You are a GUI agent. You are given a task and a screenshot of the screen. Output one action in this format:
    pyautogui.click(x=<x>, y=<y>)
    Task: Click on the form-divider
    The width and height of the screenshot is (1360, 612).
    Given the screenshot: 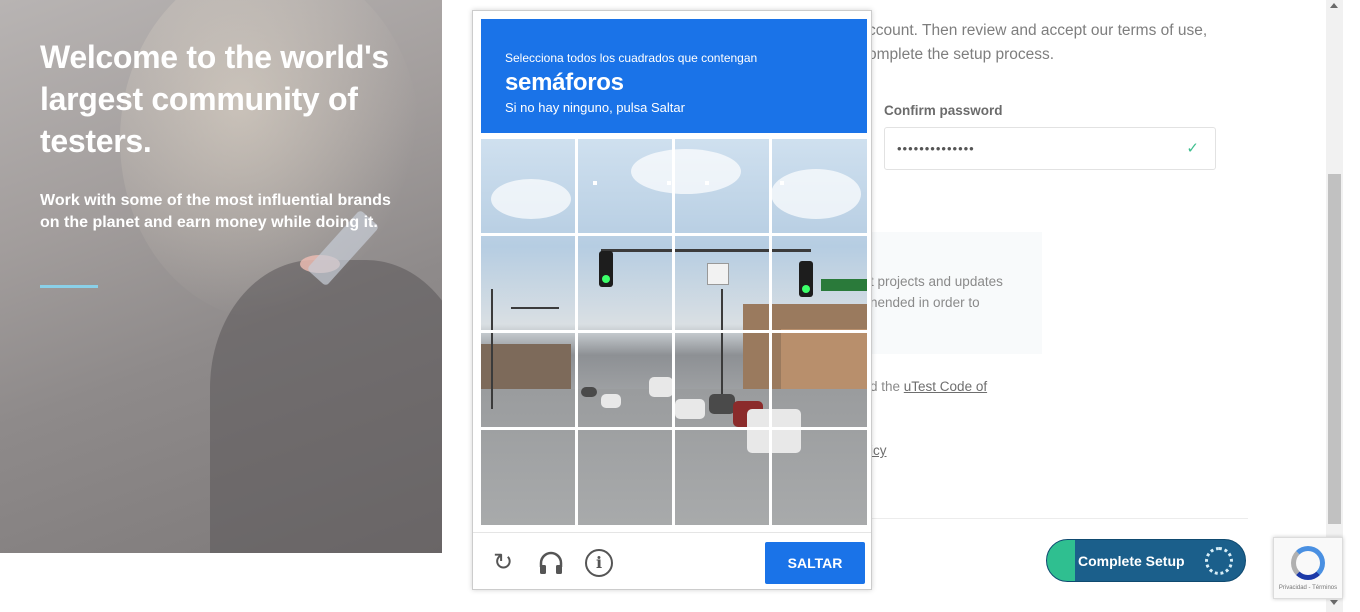 What is the action you would take?
    pyautogui.click(x=1059, y=518)
    